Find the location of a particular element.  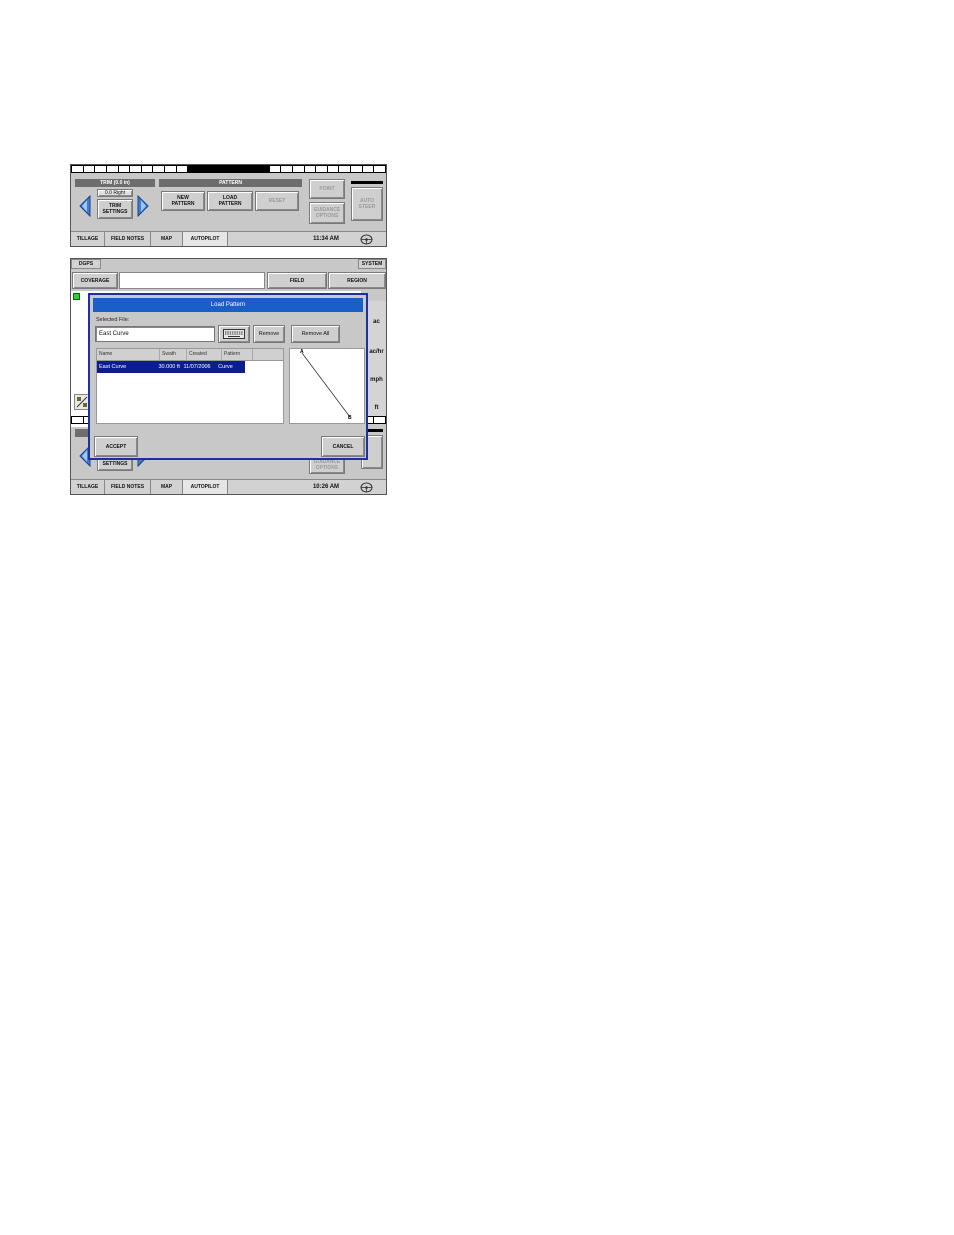

pattern-preview: A B is located at coordinates (327, 386).